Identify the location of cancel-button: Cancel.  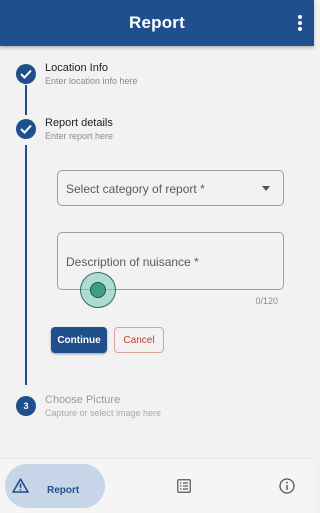
(139, 340).